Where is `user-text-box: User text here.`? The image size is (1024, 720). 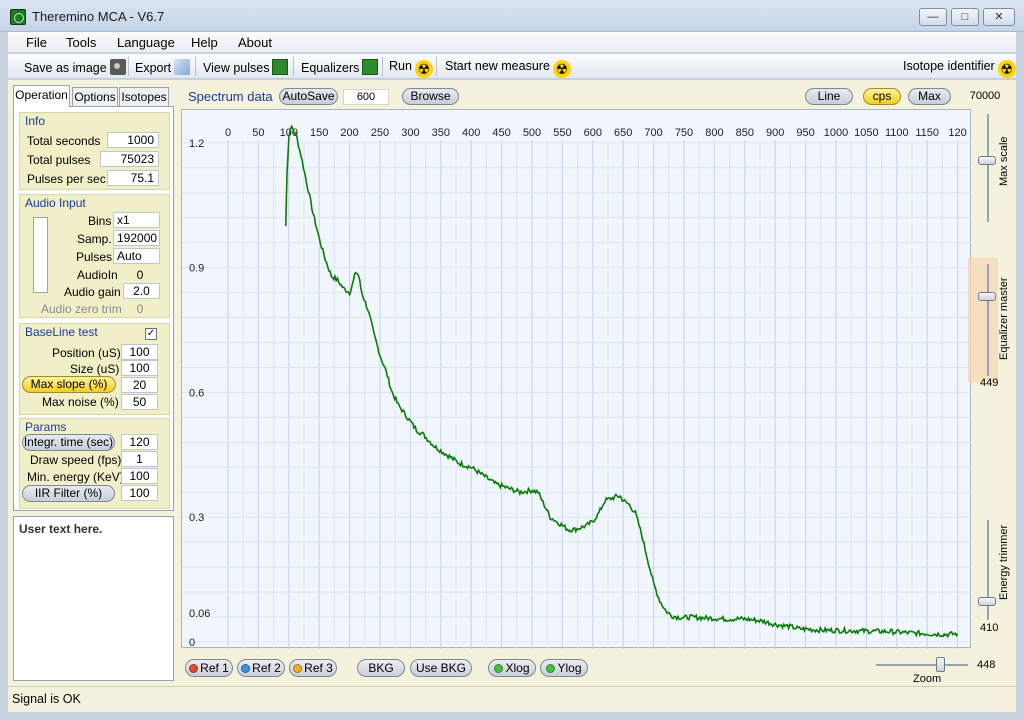 user-text-box: User text here. is located at coordinates (93, 598).